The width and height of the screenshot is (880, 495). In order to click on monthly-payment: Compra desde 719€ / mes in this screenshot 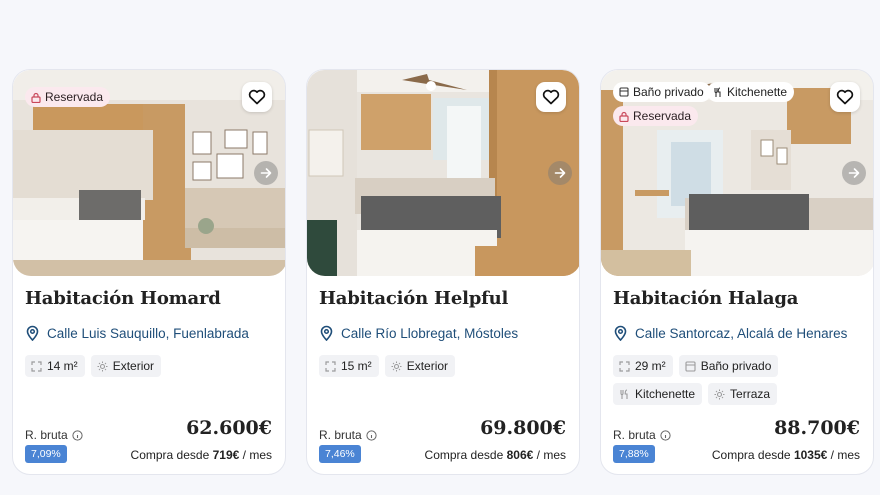, I will do `click(201, 455)`.